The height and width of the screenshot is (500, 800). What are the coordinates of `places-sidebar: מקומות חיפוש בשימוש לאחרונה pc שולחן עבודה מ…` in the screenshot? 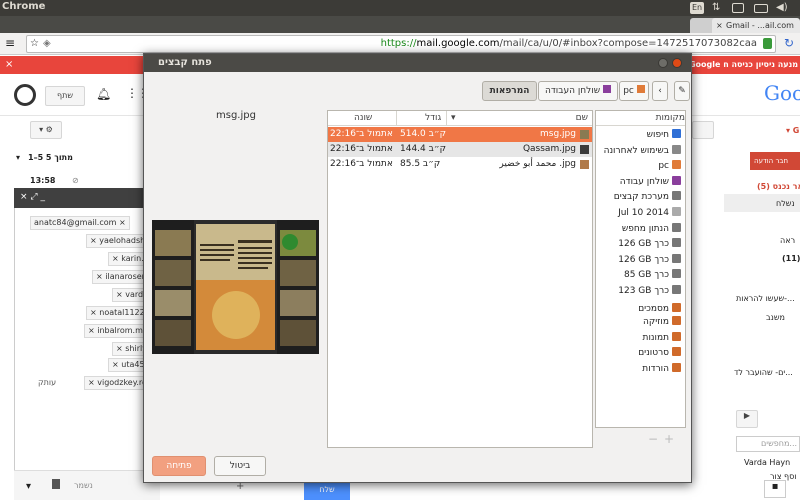 It's located at (640, 269).